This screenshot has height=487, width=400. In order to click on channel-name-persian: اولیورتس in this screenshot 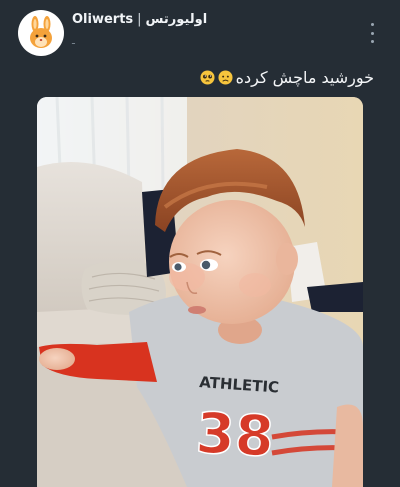, I will do `click(176, 19)`.